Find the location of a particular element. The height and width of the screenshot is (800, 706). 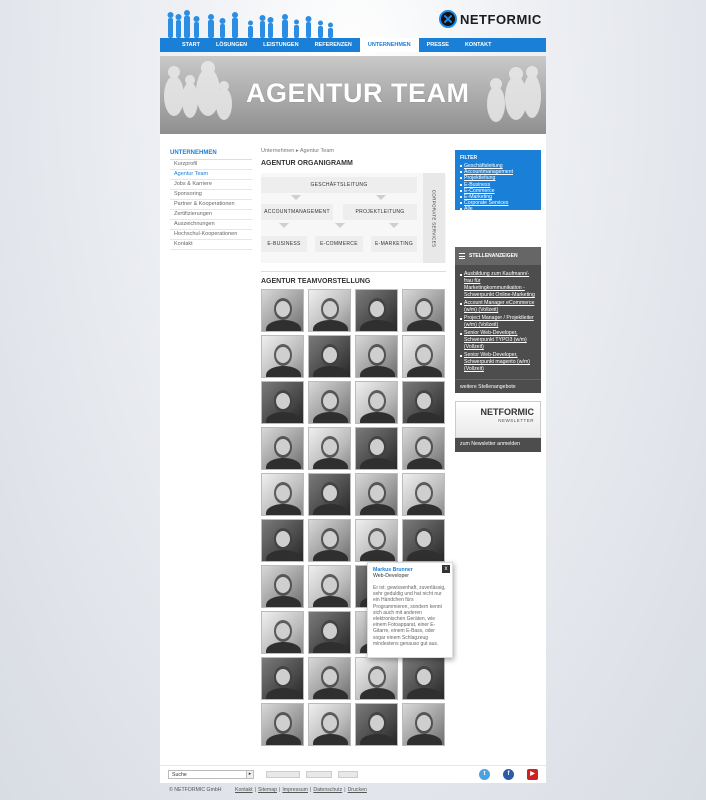

footer-link-drucken: Drucken is located at coordinates (357, 790).